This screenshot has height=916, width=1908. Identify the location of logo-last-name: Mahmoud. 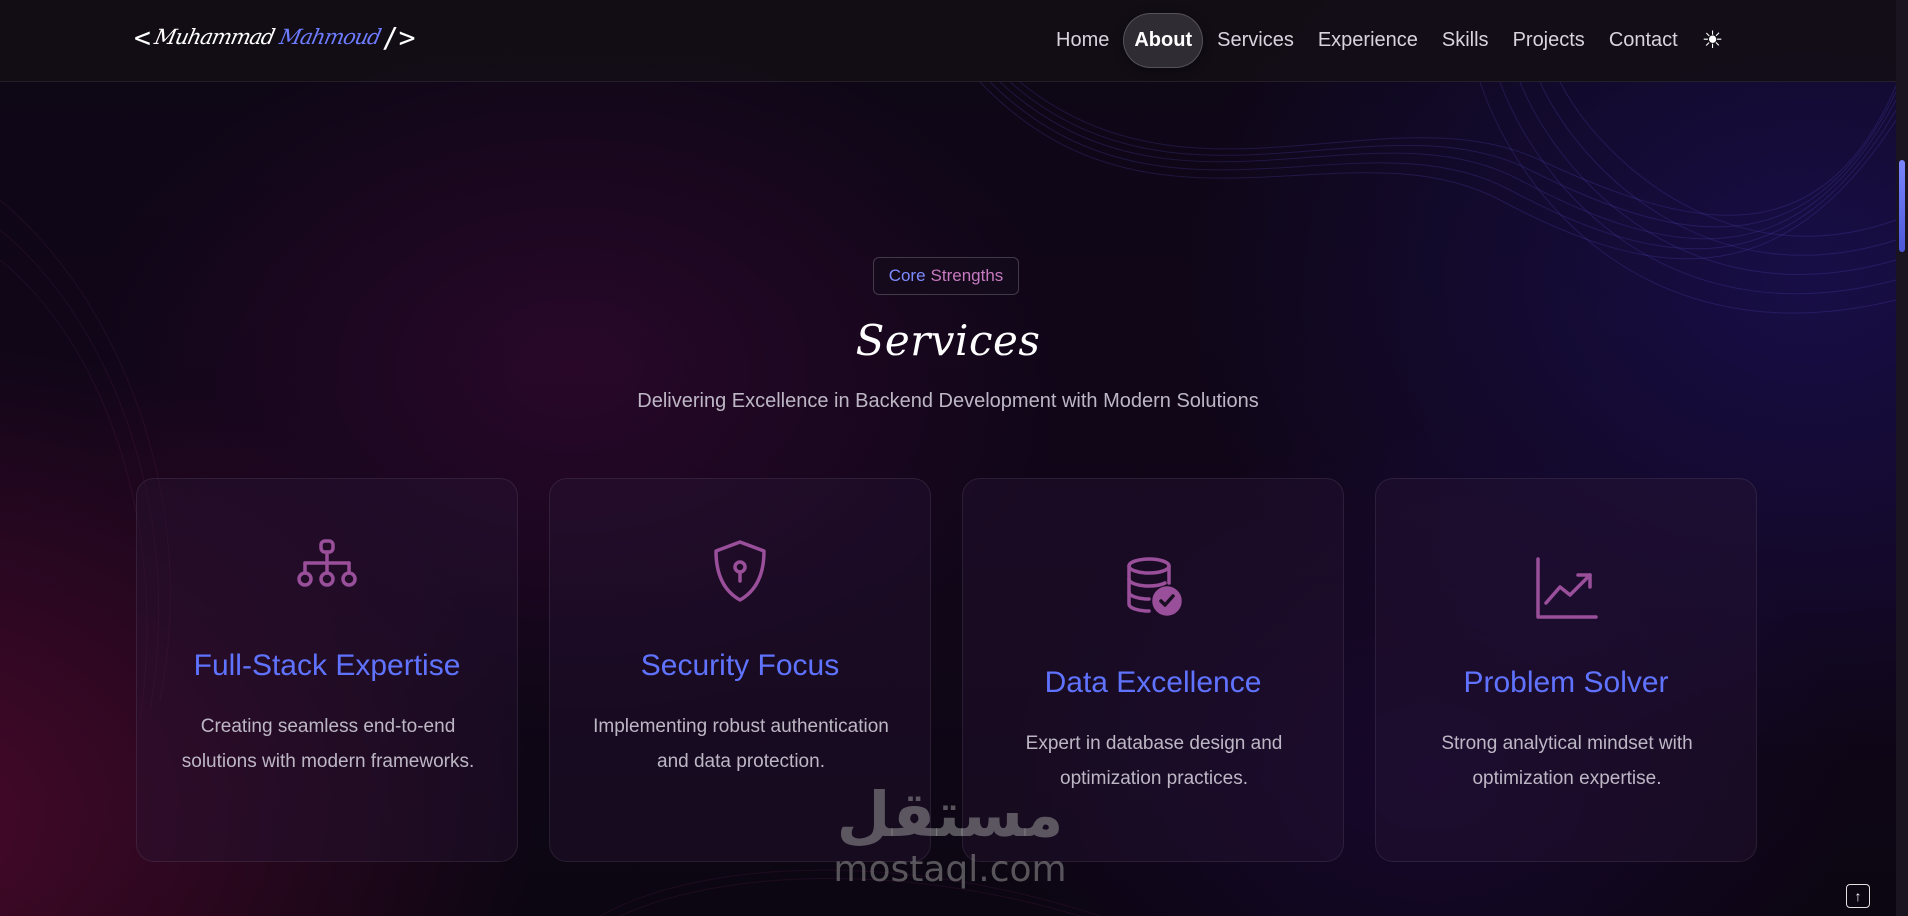
(330, 37).